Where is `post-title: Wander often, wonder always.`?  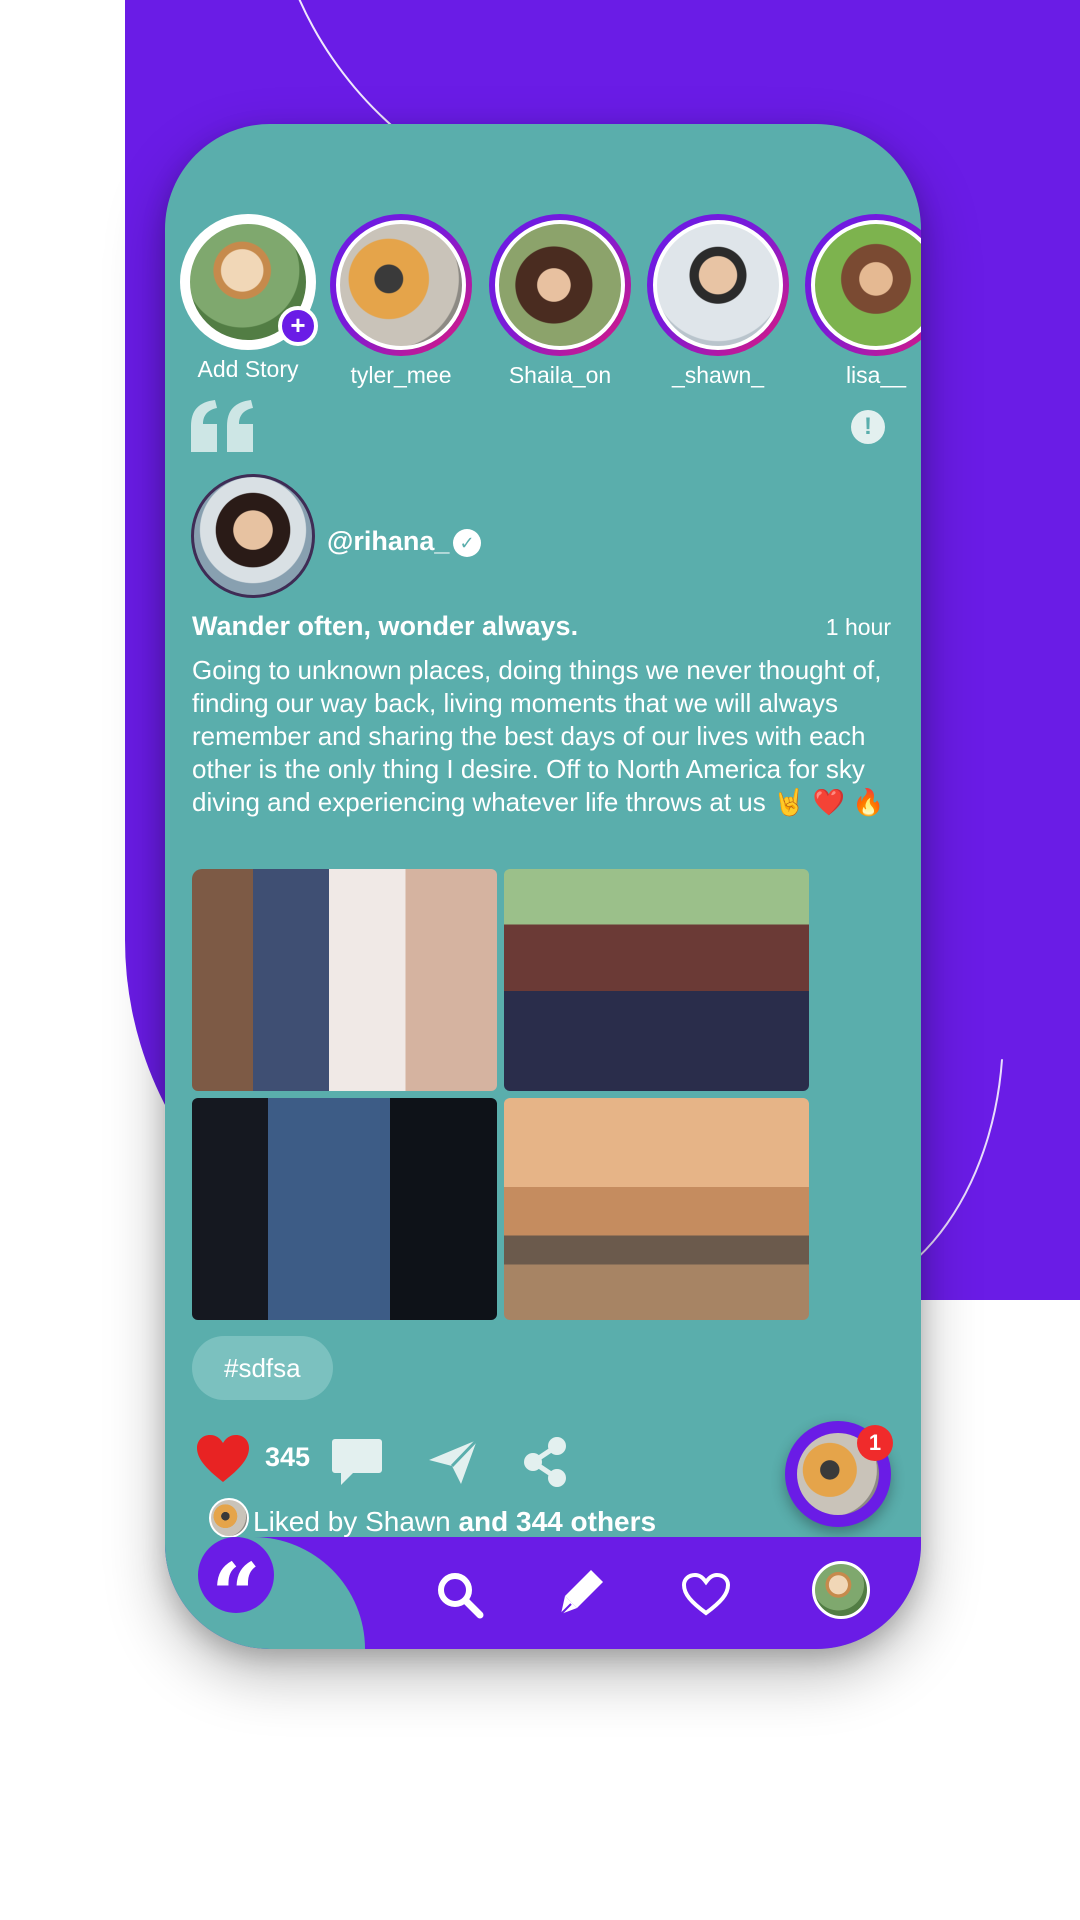
post-title: Wander often, wonder always. is located at coordinates (385, 626).